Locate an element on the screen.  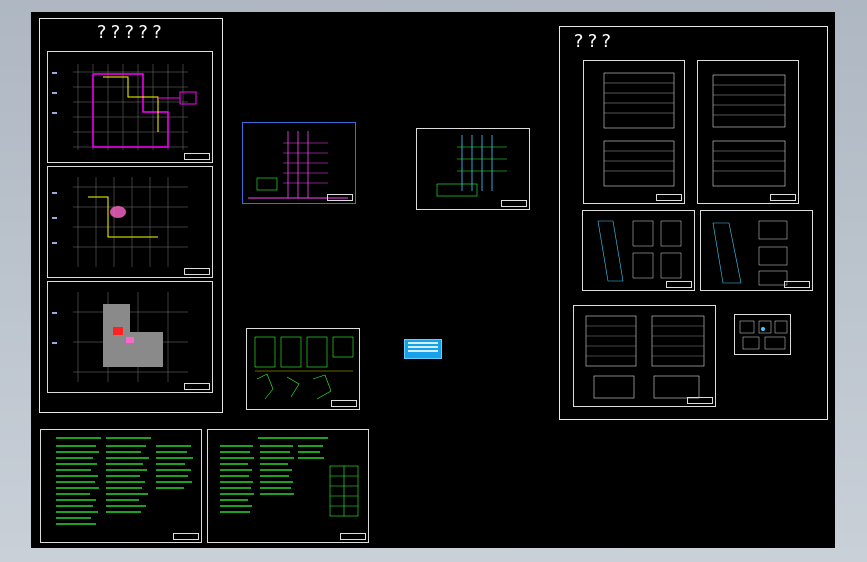
detail-sheet-small is located at coordinates (762, 334).